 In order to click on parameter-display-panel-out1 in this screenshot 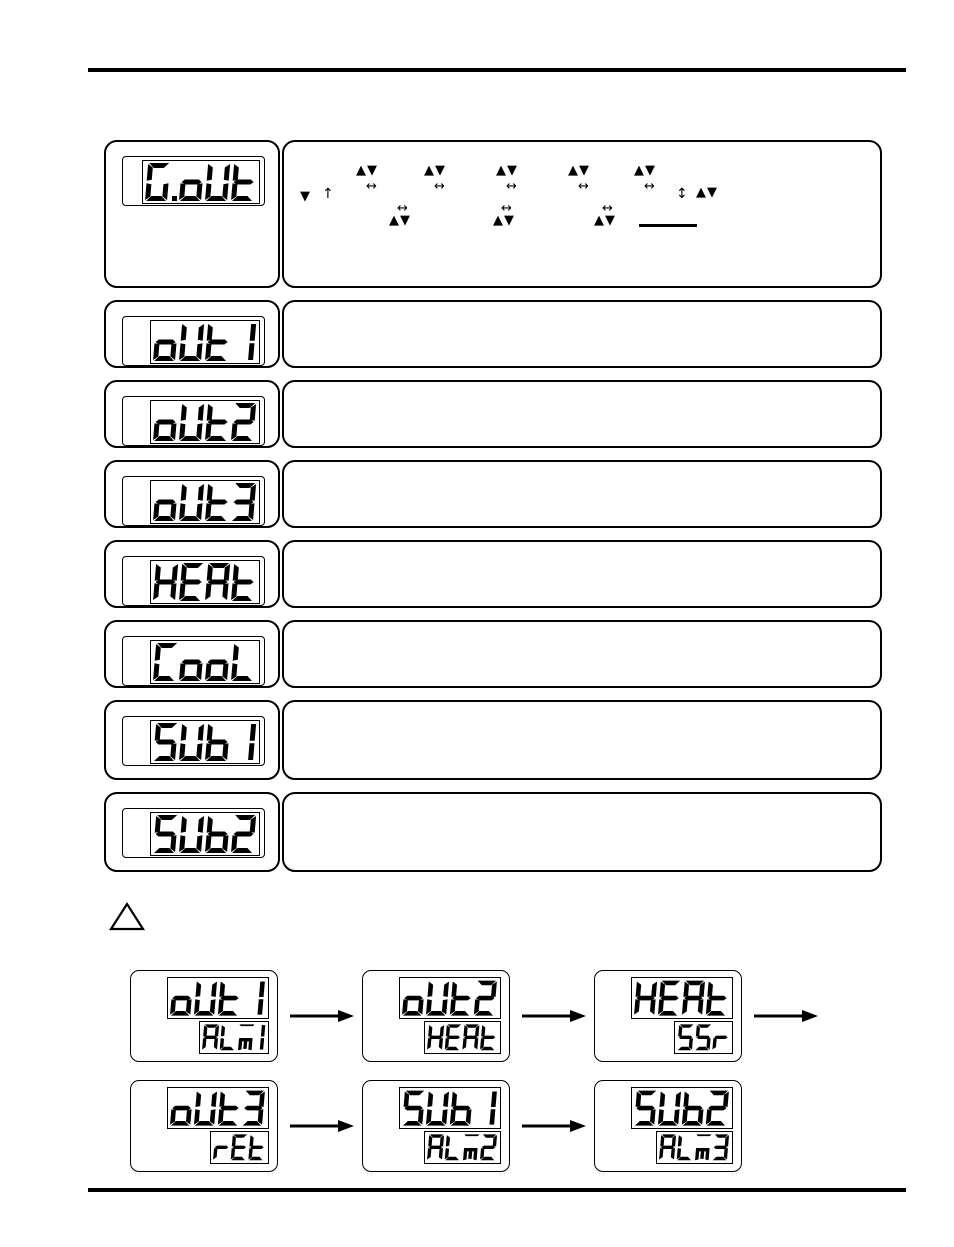, I will do `click(192, 334)`.